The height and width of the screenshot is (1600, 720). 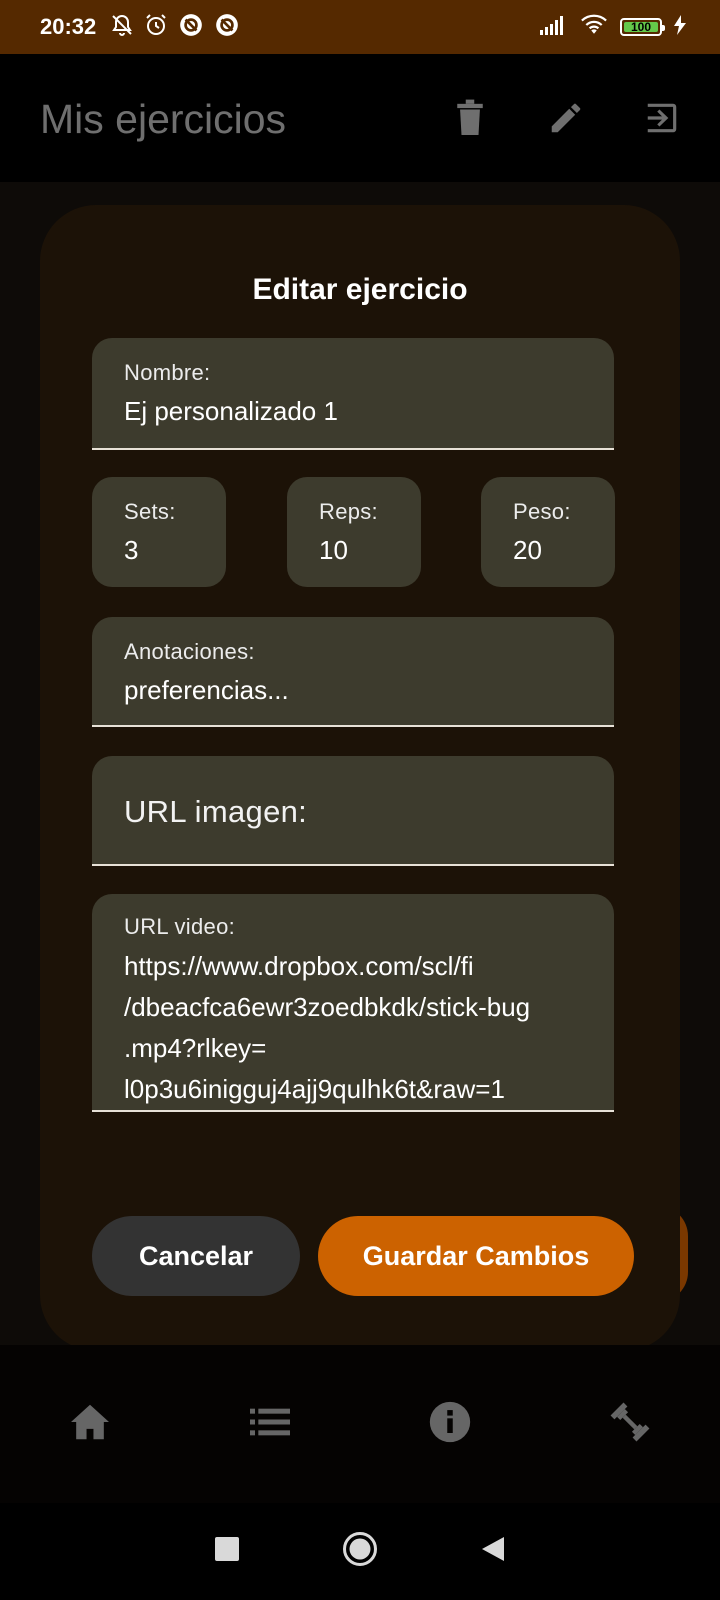 I want to click on edit-icon, so click(x=566, y=120).